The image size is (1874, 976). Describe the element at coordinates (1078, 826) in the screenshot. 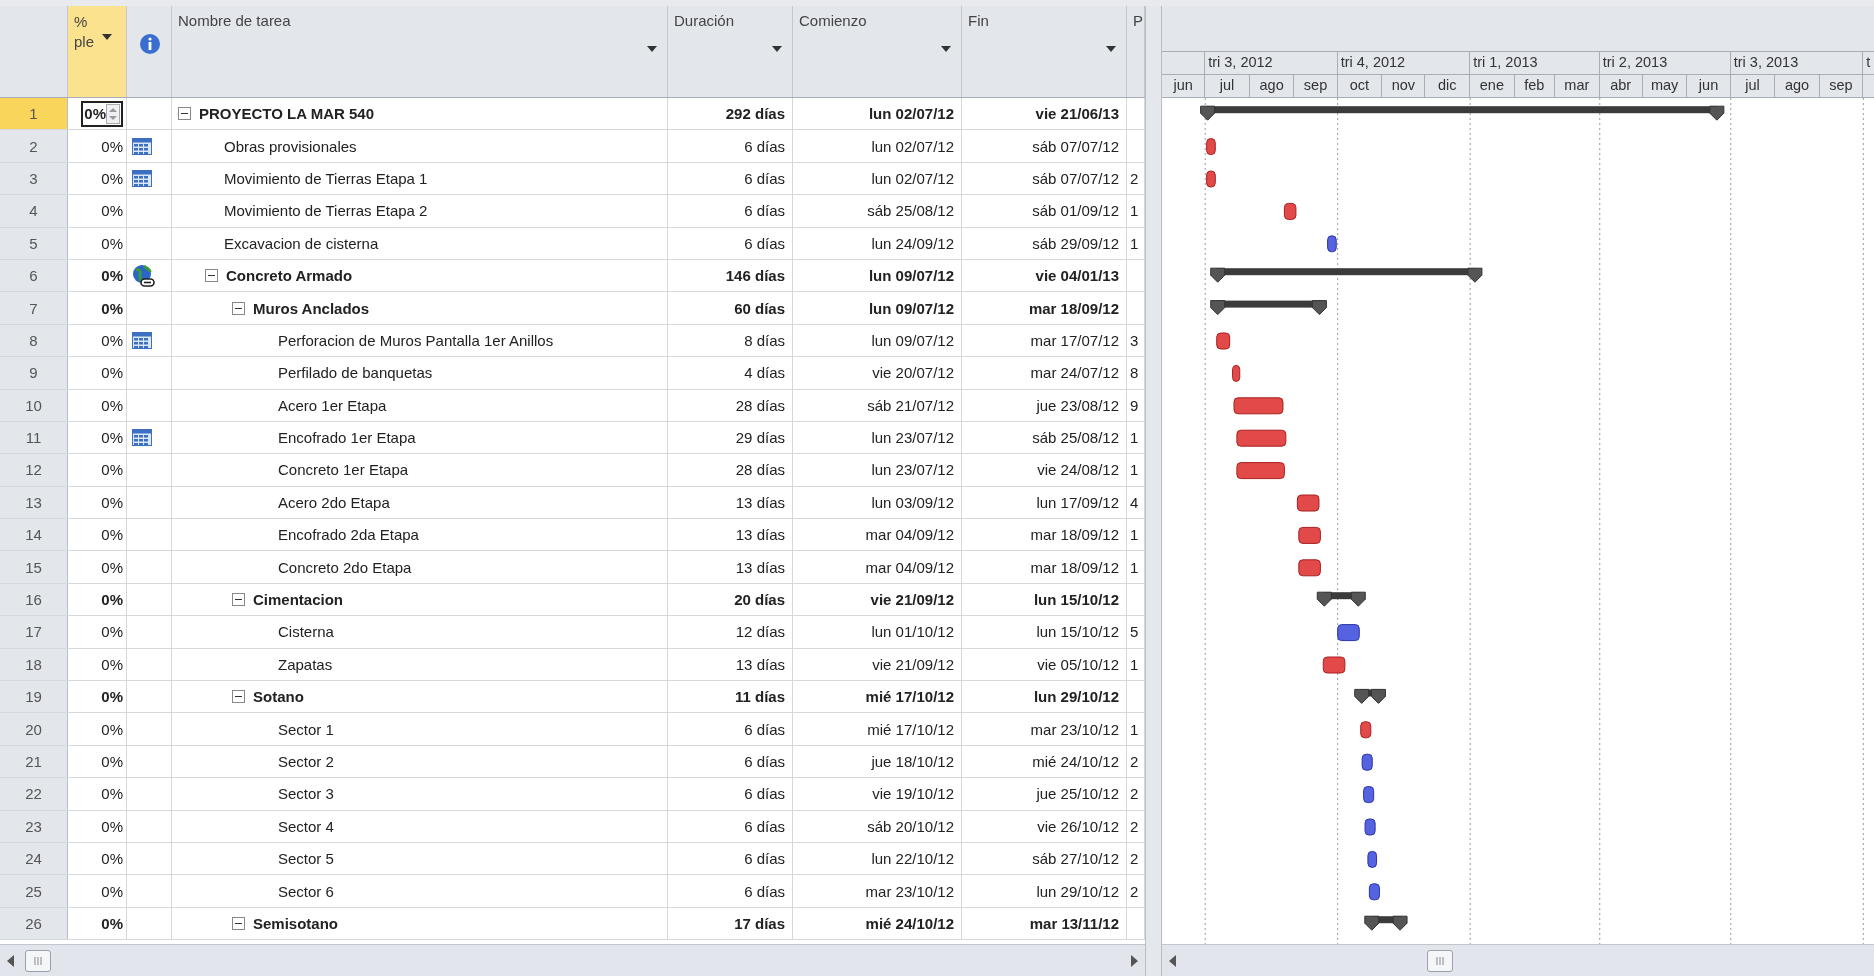

I see `task-finish-date: vie 26/10/12` at that location.